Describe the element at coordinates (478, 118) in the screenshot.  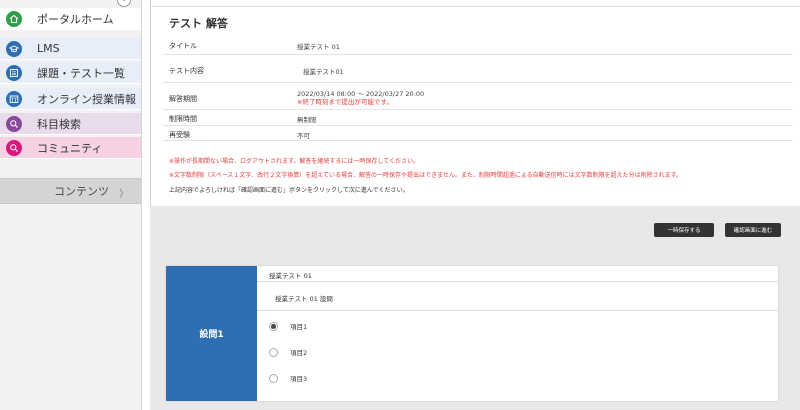
I see `info-row-time-limit: 制限時間 無制限` at that location.